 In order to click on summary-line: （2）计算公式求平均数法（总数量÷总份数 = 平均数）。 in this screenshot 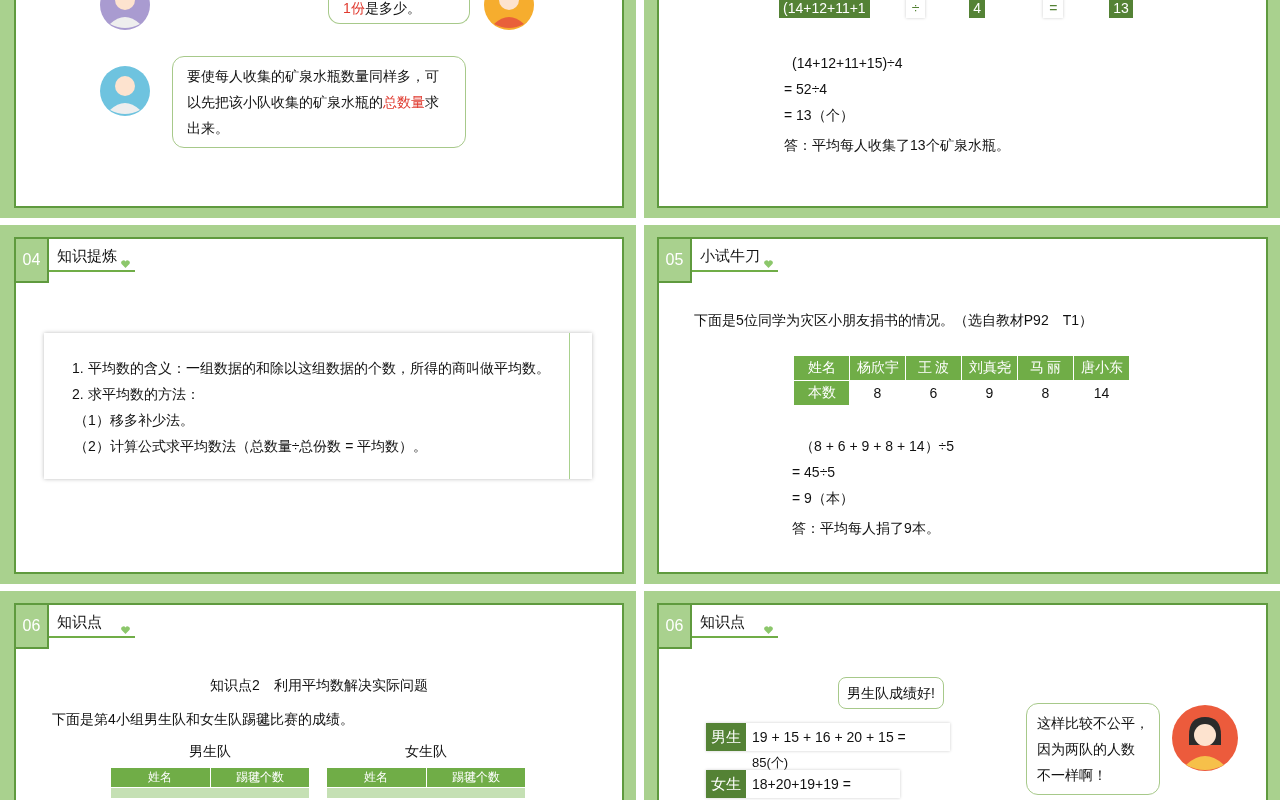, I will do `click(251, 446)`.